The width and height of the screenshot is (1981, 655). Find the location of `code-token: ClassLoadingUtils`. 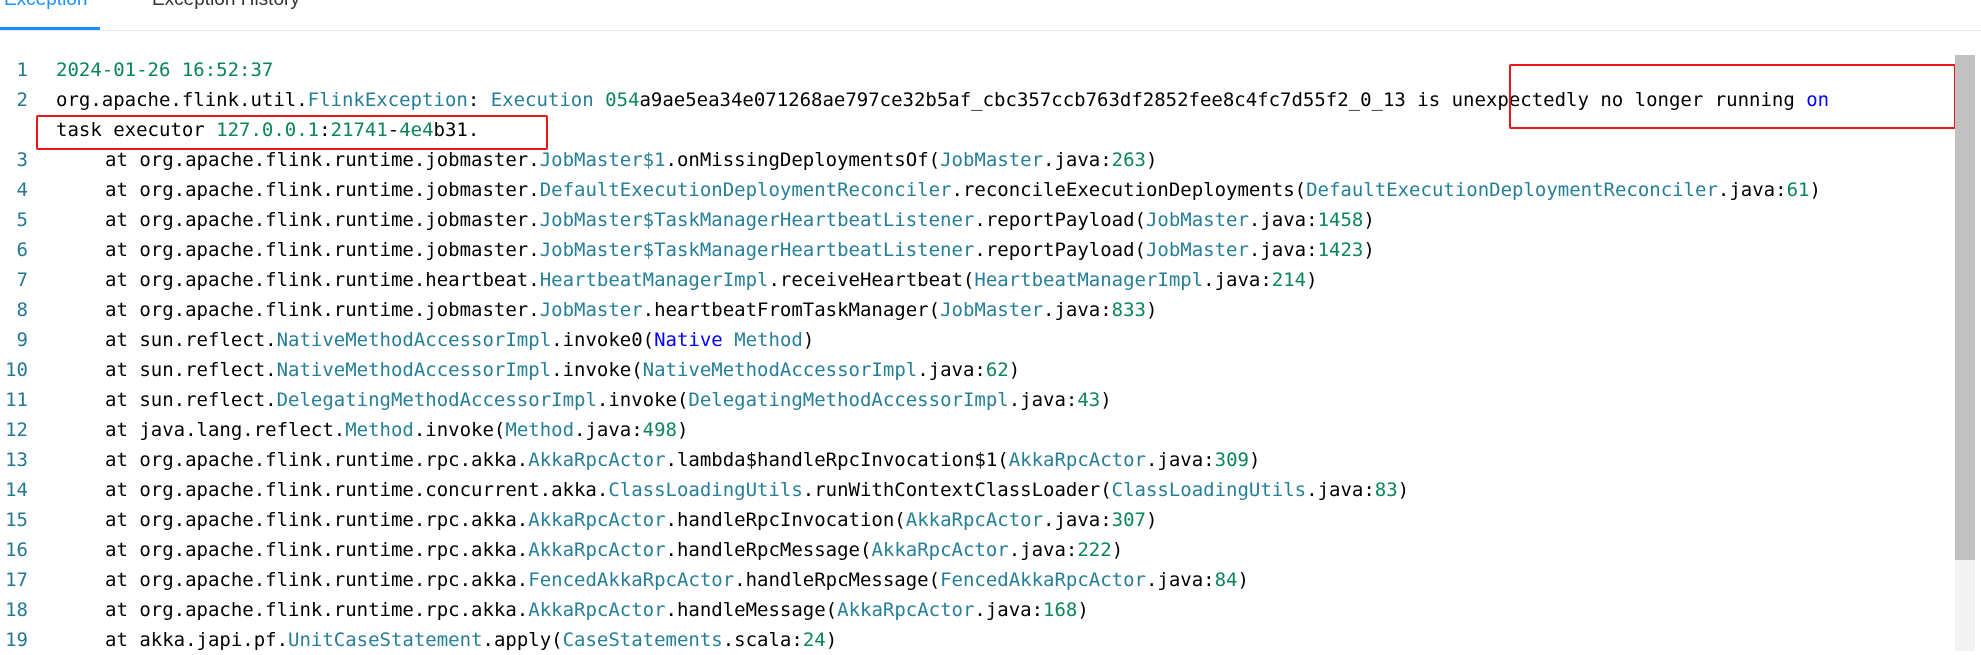

code-token: ClassLoadingUtils is located at coordinates (1209, 490).